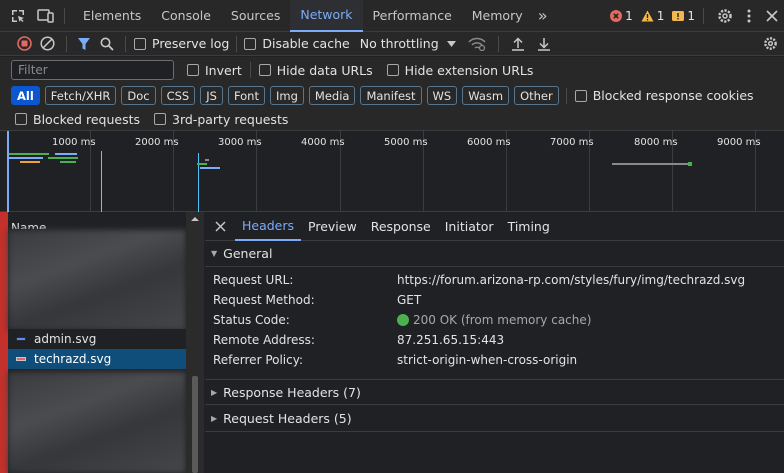  Describe the element at coordinates (214, 70) in the screenshot. I see `invert-checkbox: Invert` at that location.